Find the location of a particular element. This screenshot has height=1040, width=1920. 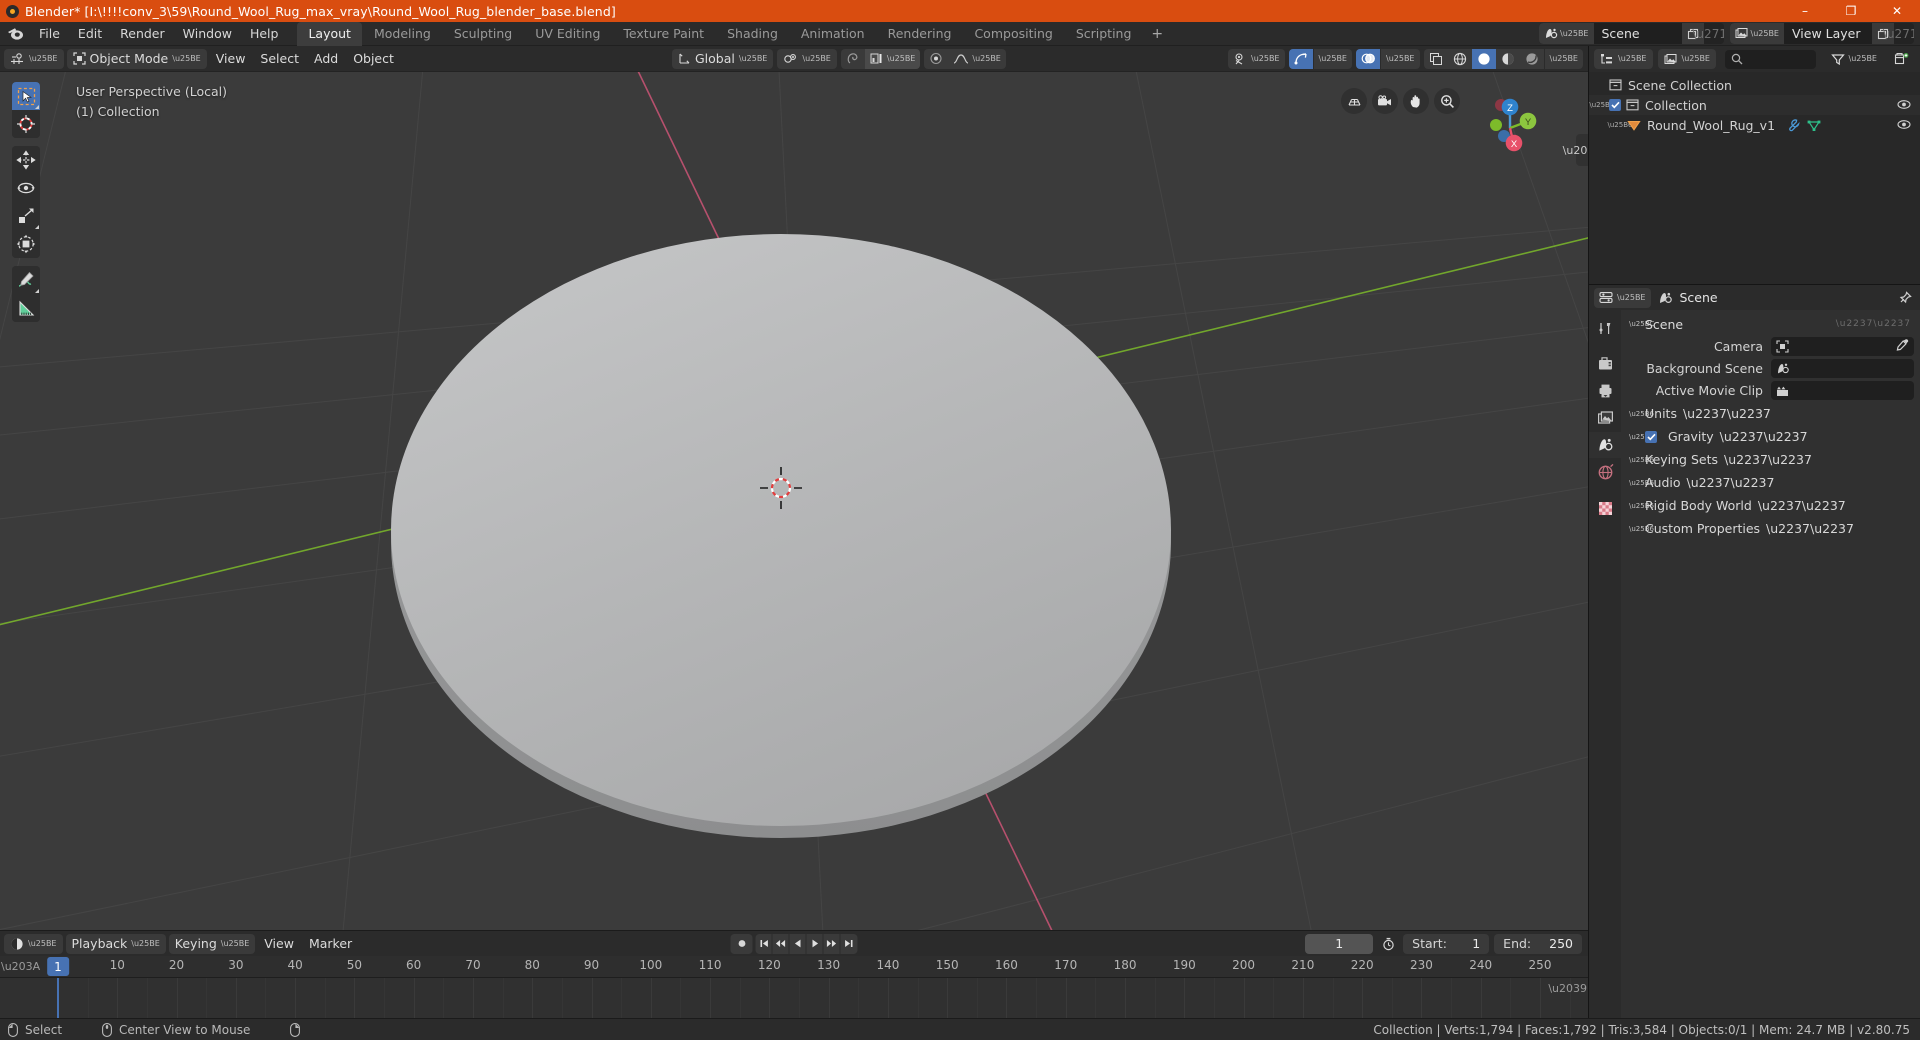

timeline-scroll-right-icon: \u2039 is located at coordinates (1567, 988).